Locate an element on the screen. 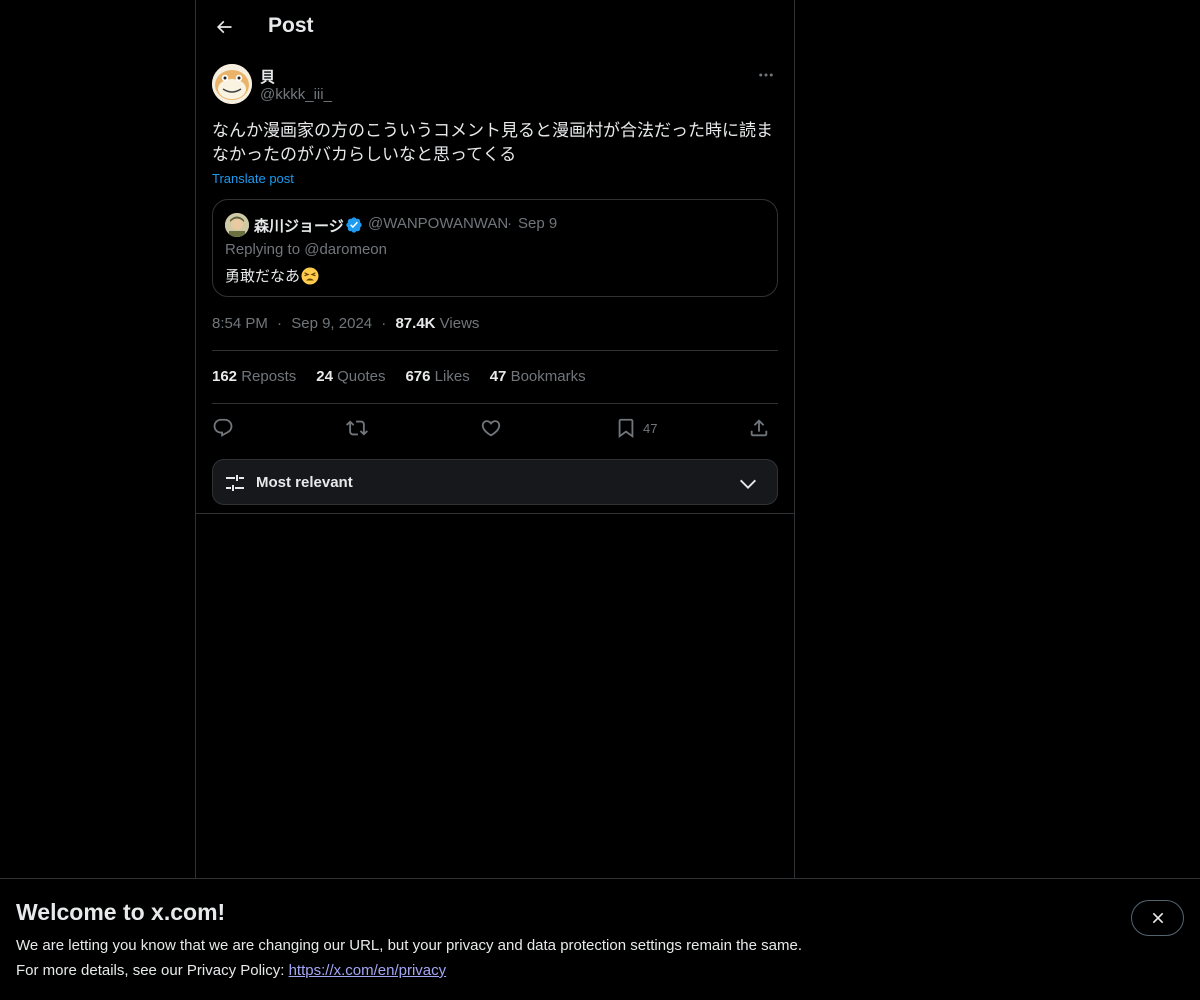 The height and width of the screenshot is (1000, 1200). post-author: 貝 @kkkk_iii_ is located at coordinates (495, 85).